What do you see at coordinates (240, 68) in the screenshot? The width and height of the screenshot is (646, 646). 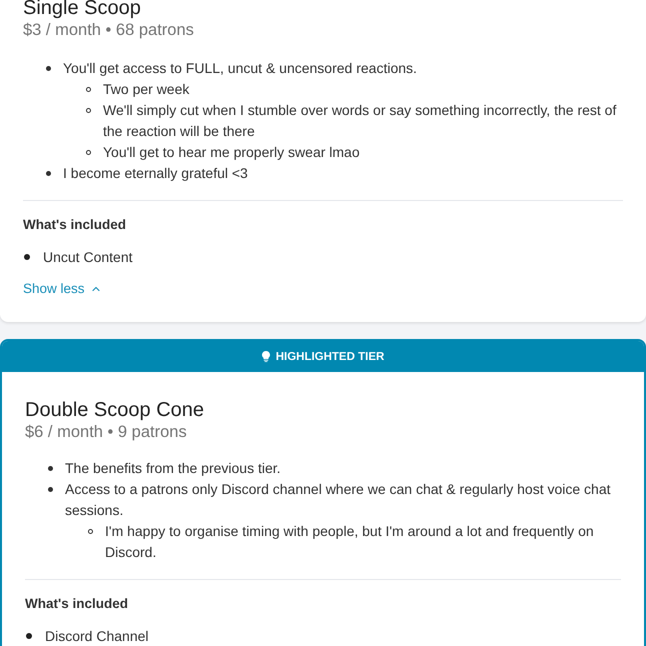 I see `benefit-text: You'll get access to FULL, uncut & uncensored reactions.` at bounding box center [240, 68].